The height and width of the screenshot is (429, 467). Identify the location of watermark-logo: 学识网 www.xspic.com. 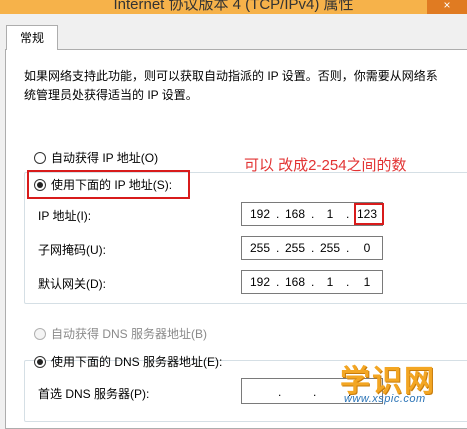
(398, 382).